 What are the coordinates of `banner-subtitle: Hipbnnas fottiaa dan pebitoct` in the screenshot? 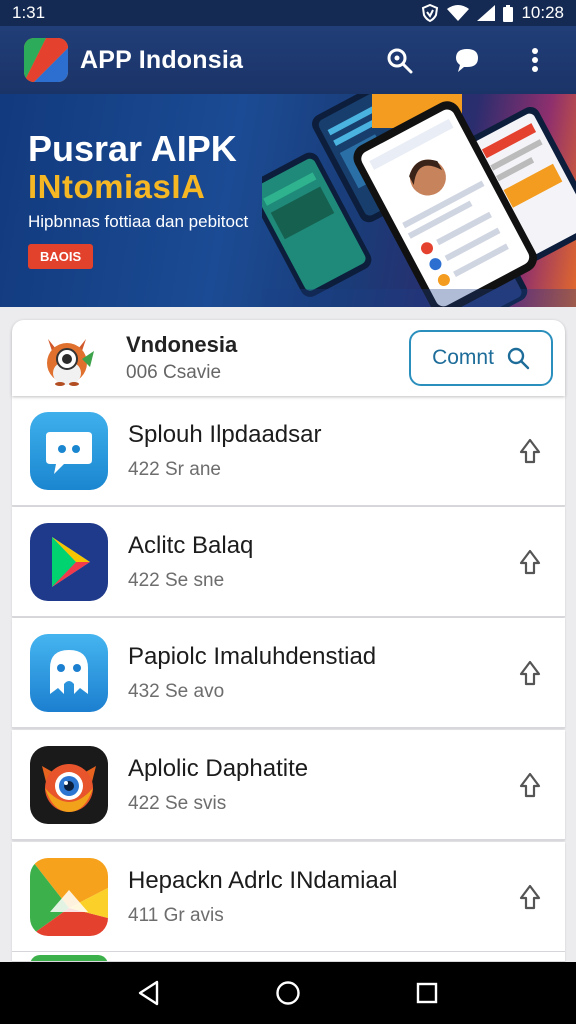 It's located at (138, 221).